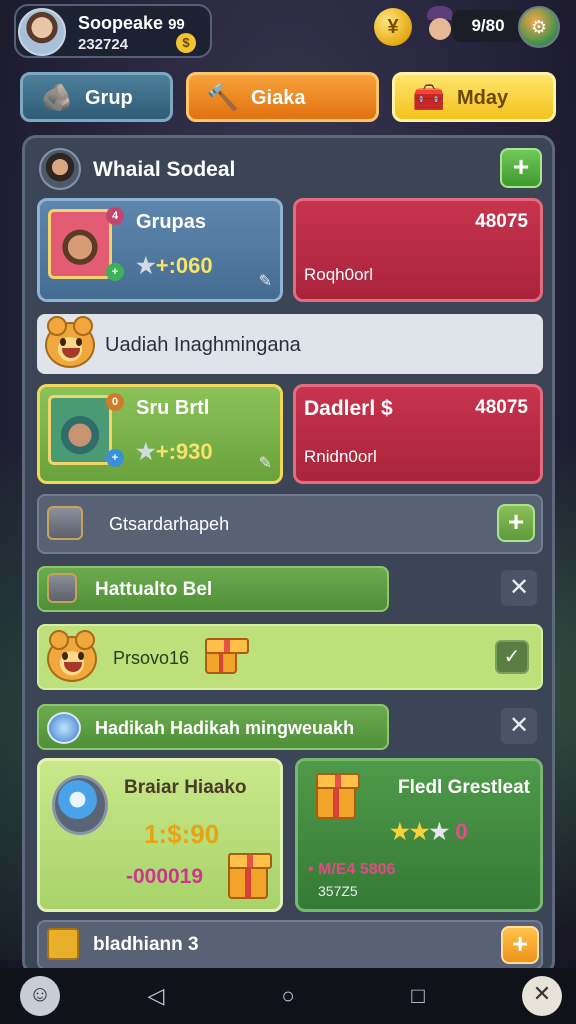 The height and width of the screenshot is (1024, 576). Describe the element at coordinates (512, 657) in the screenshot. I see `check-button: ✓` at that location.